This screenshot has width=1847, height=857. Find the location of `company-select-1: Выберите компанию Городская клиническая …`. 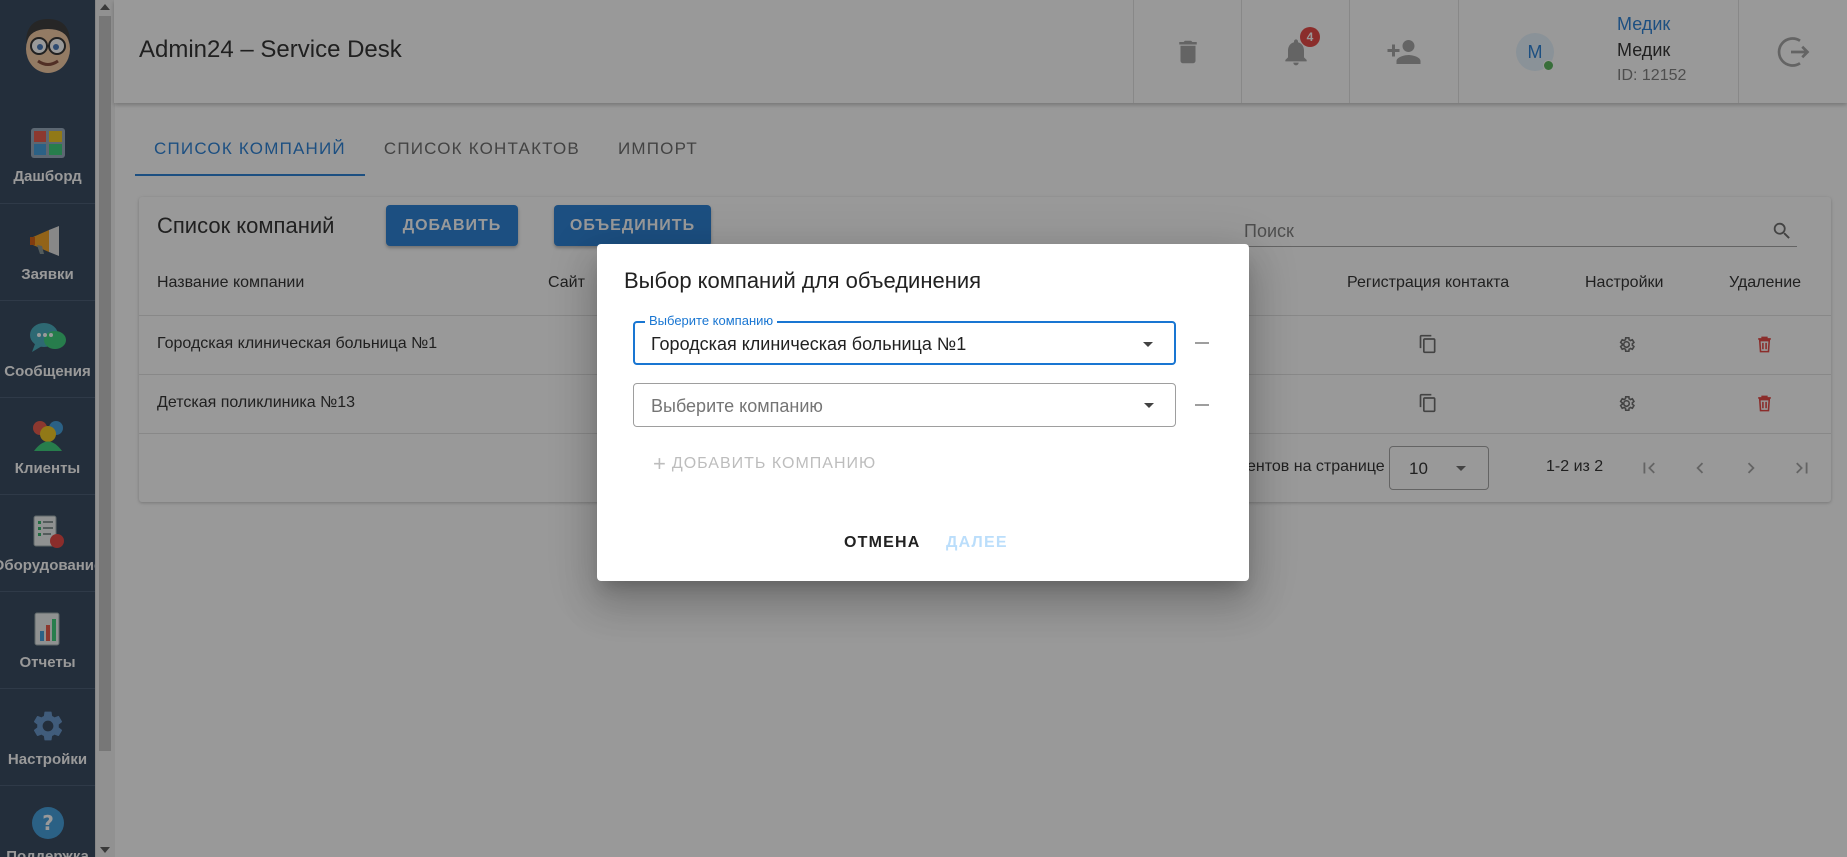

company-select-1: Выберите компанию Городская клиническая … is located at coordinates (904, 339).